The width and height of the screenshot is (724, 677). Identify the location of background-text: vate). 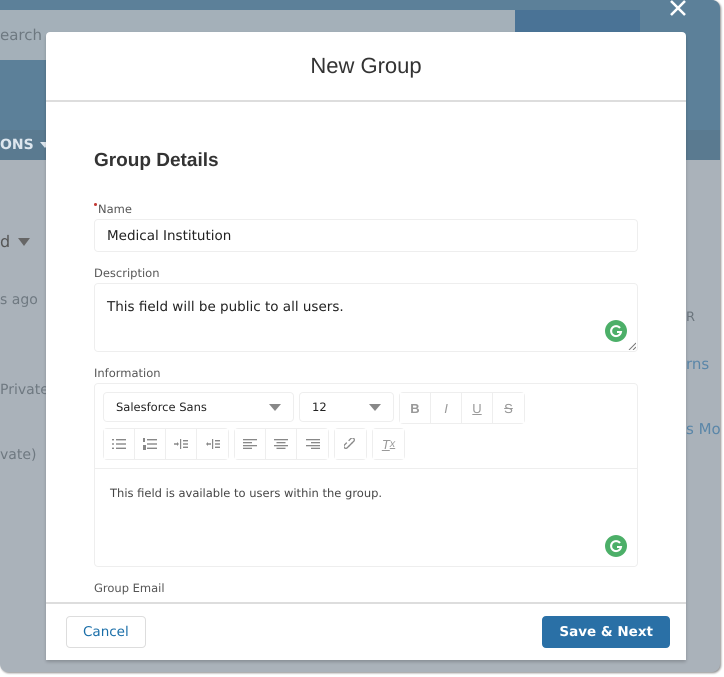
(18, 455).